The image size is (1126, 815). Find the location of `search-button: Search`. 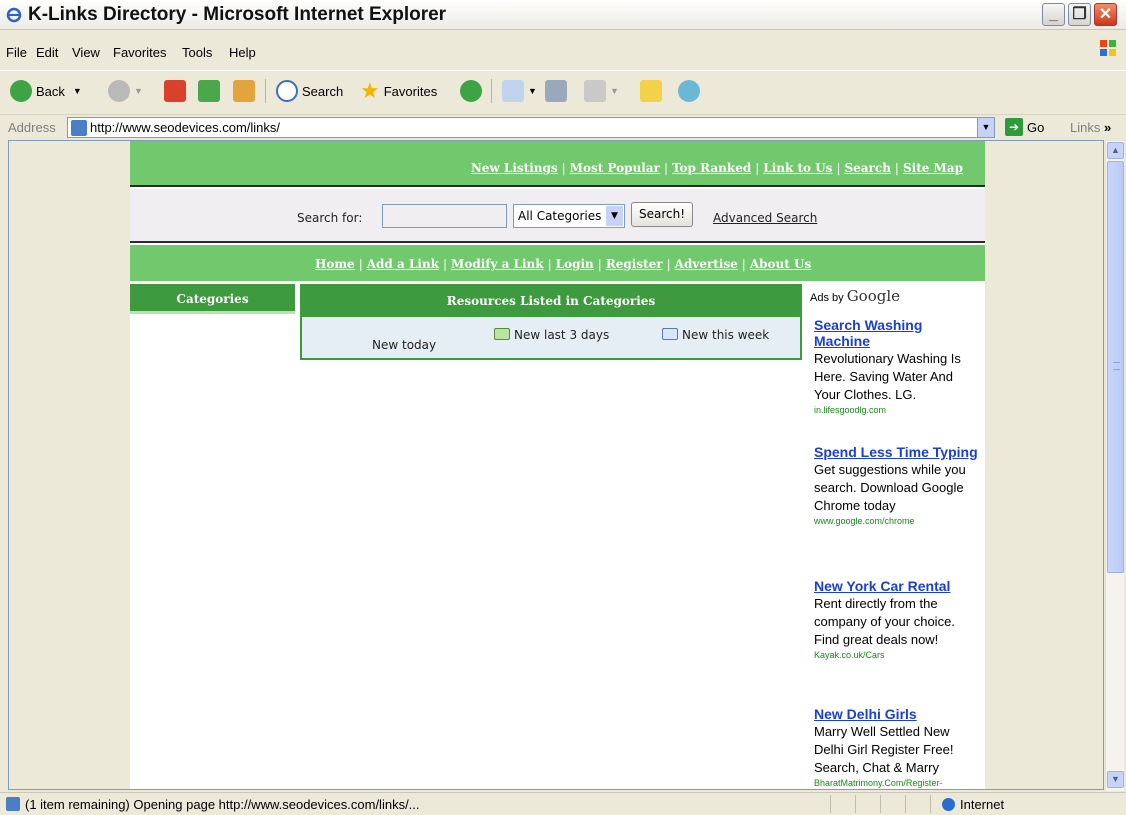

search-button: Search is located at coordinates (309, 91).